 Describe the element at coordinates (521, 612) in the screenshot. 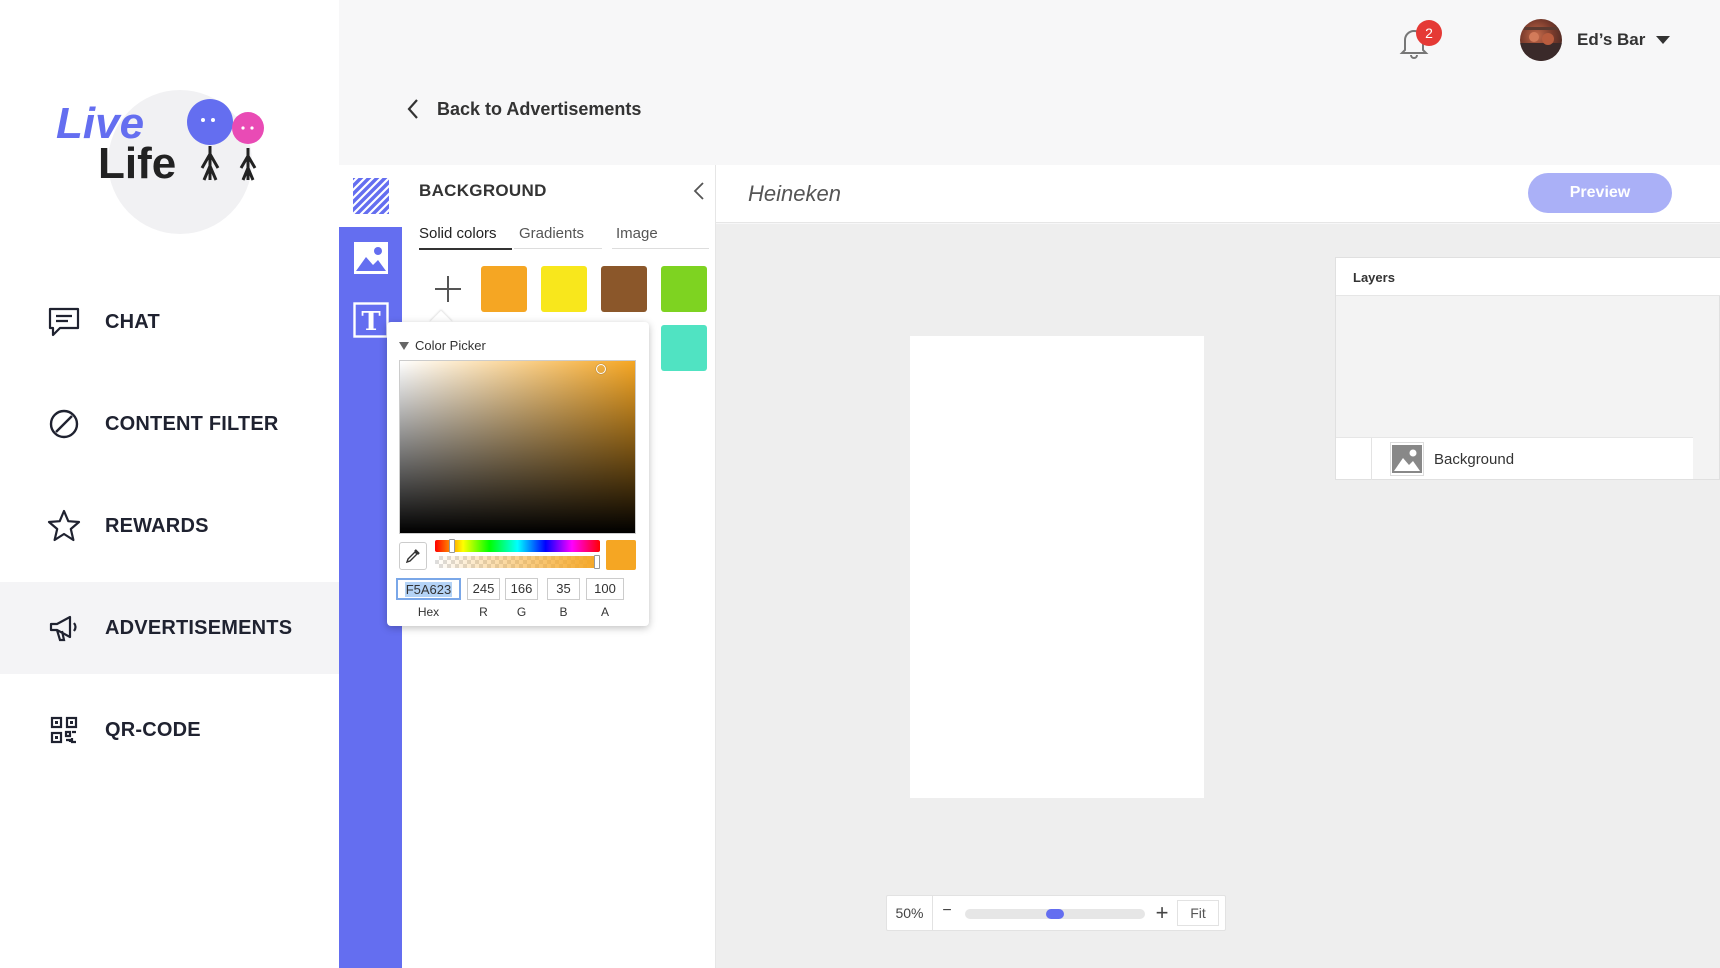

I see `green-label: G` at that location.